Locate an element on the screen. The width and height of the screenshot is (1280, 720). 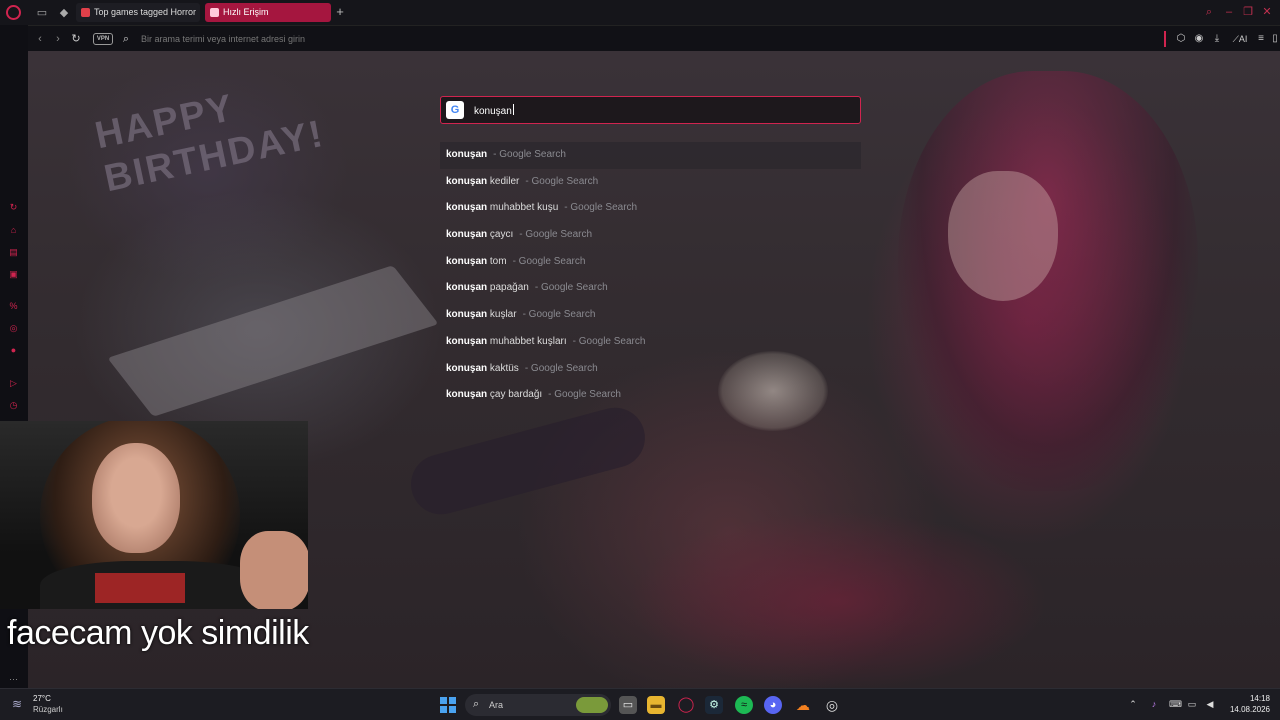
suggestion-item: konuşan kaktüs - Google Search is located at coordinates (650, 369).